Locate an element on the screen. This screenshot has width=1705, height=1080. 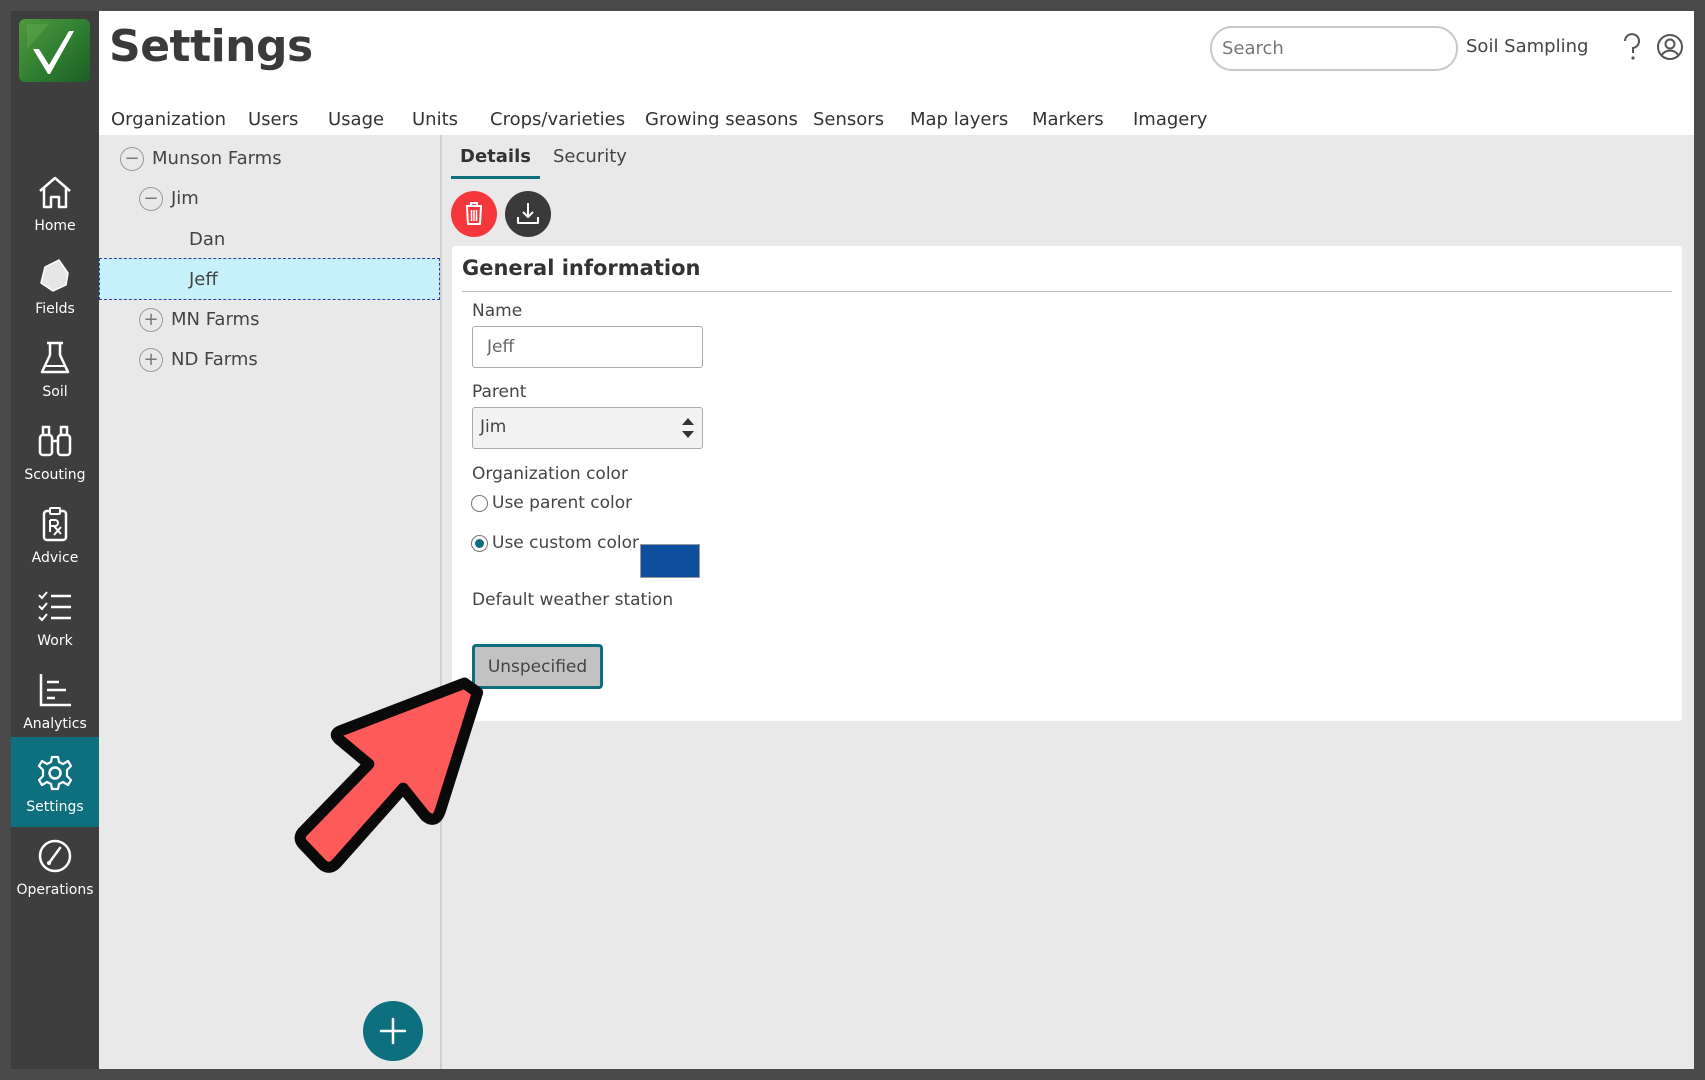
custom-color-swatch is located at coordinates (670, 561).